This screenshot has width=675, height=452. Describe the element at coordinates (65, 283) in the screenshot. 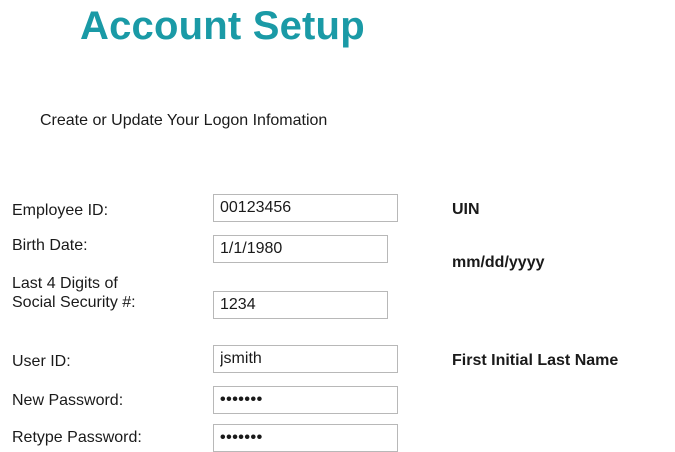

I see `ssn-label-line1: Last 4 Digits of` at that location.